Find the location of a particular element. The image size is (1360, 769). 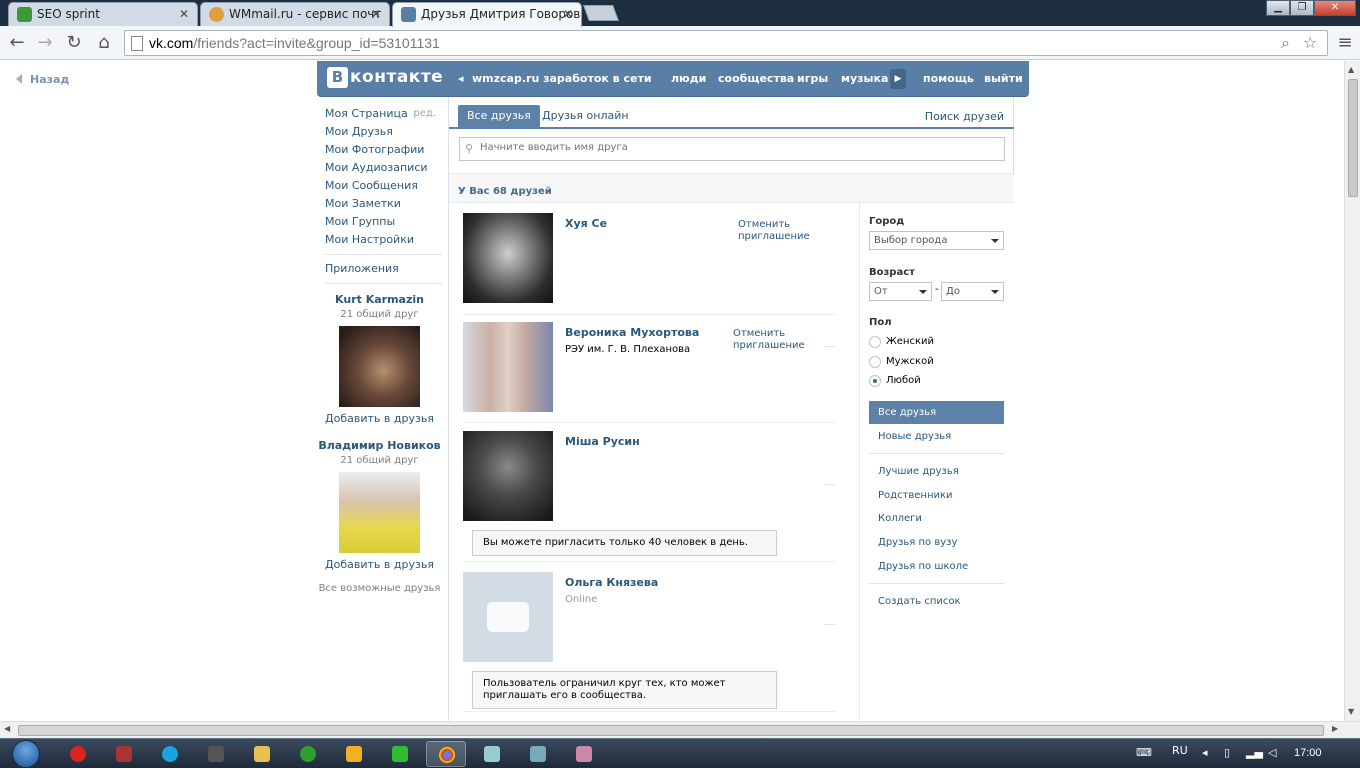

horizontal-scroll-thumb is located at coordinates (671, 730).